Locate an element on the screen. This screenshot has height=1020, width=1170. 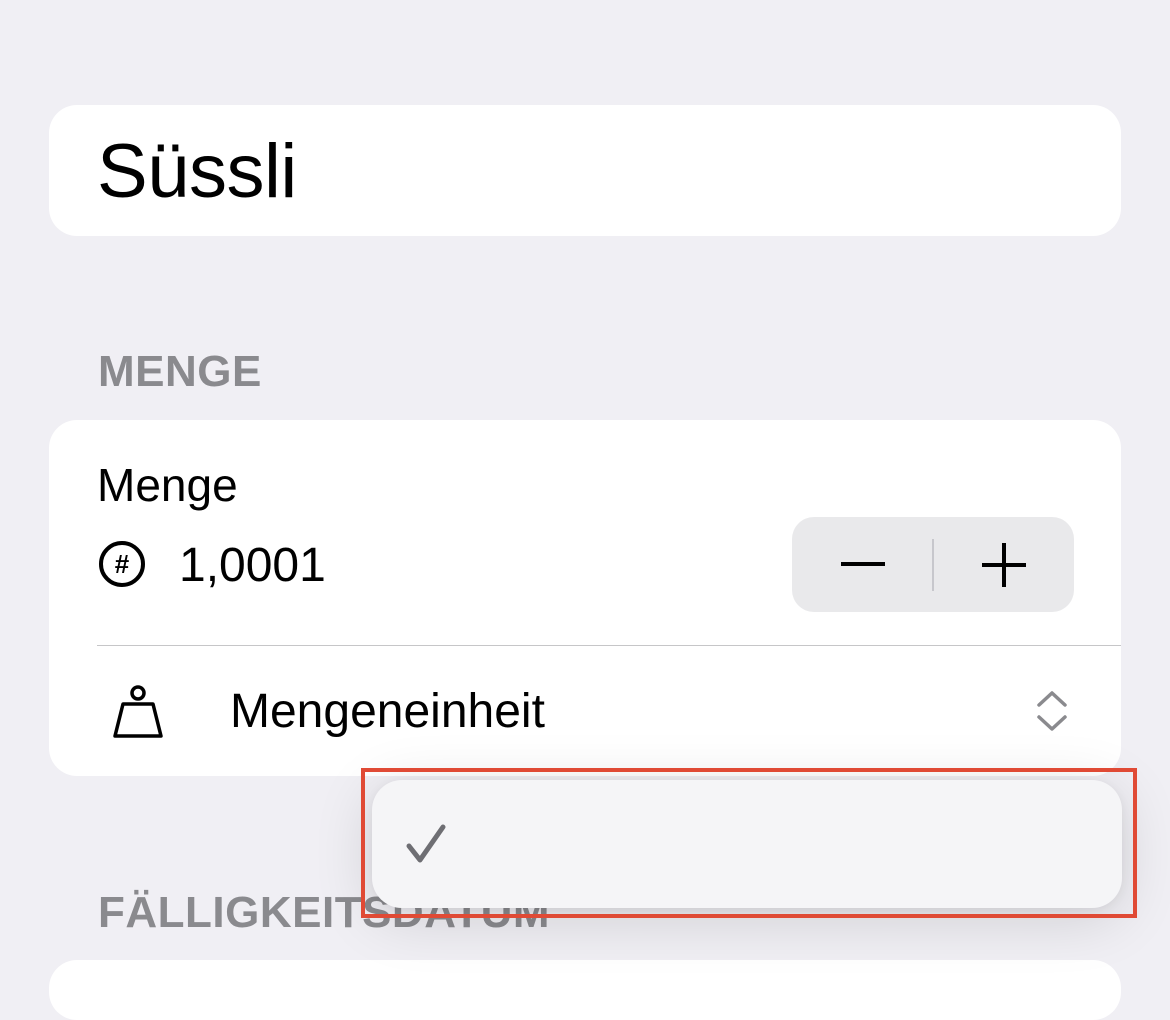
increment-button is located at coordinates (1003, 564).